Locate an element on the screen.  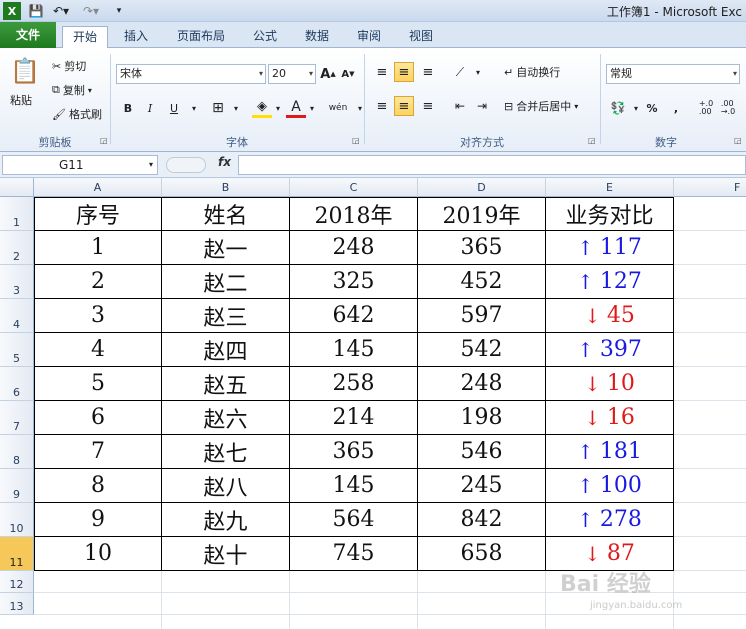
undo-icon: ↶▾ is located at coordinates (61, 11).